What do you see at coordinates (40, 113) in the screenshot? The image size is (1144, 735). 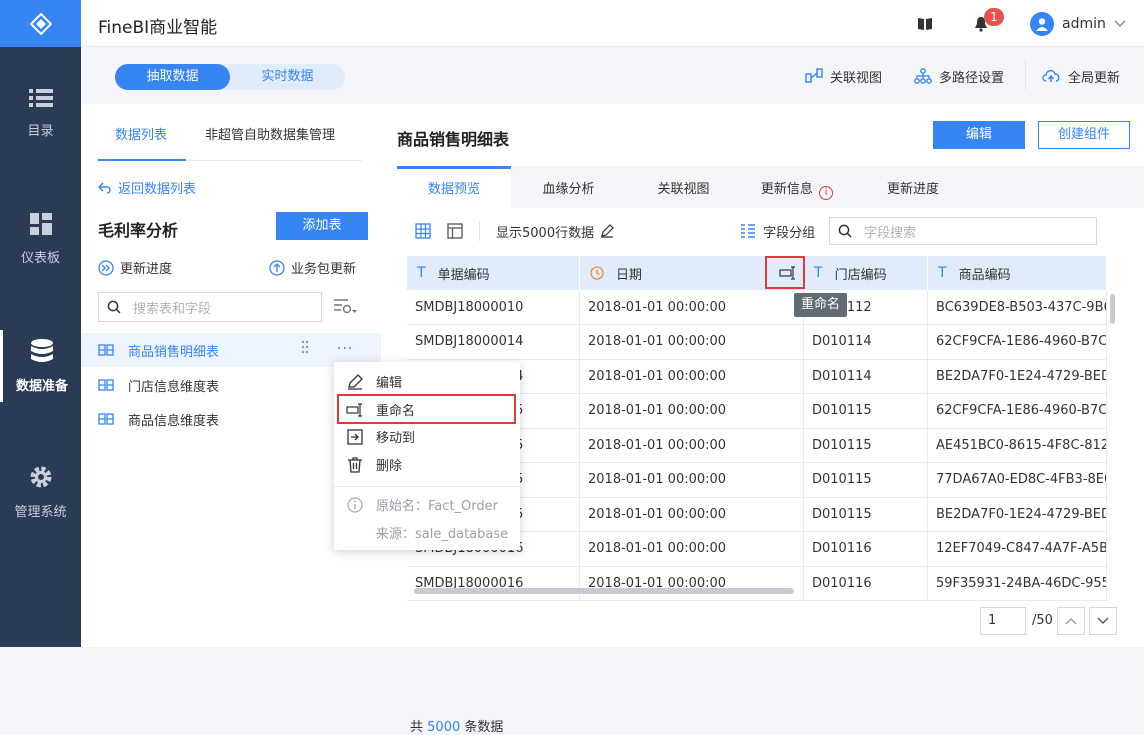 I see `nav-item-catalog: 目录` at bounding box center [40, 113].